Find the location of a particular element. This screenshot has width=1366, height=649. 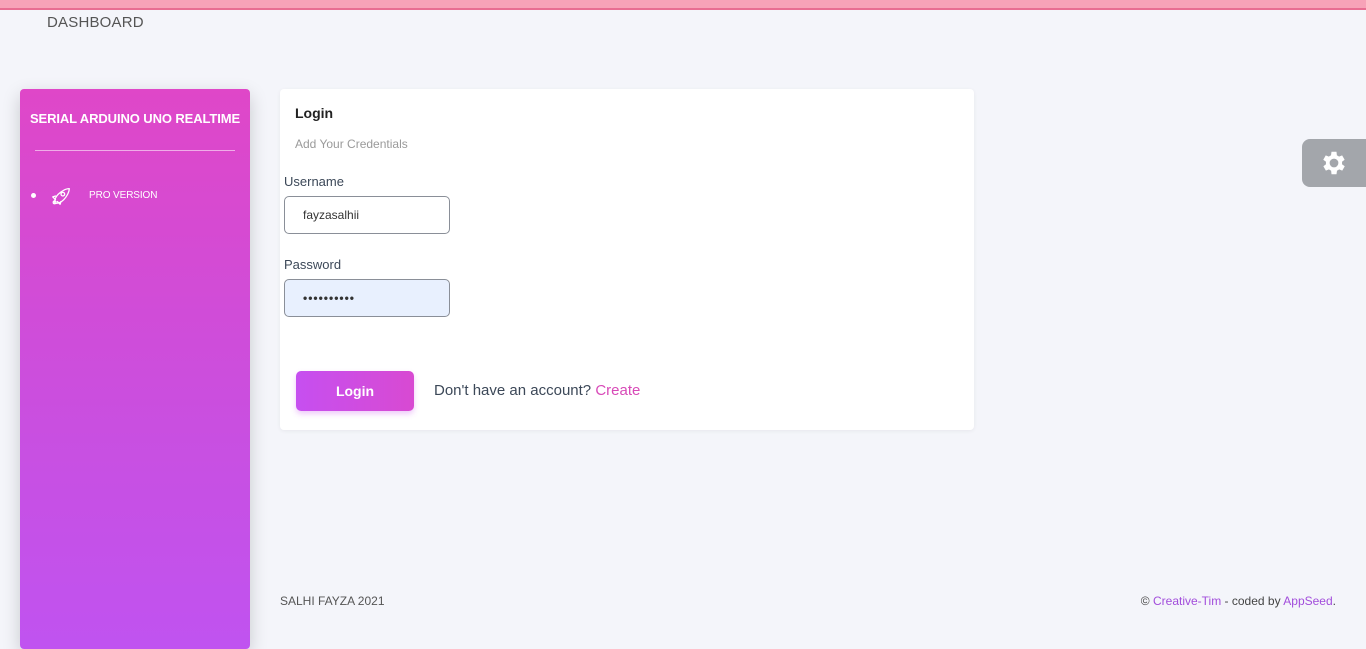

rocket-icon is located at coordinates (61, 196).